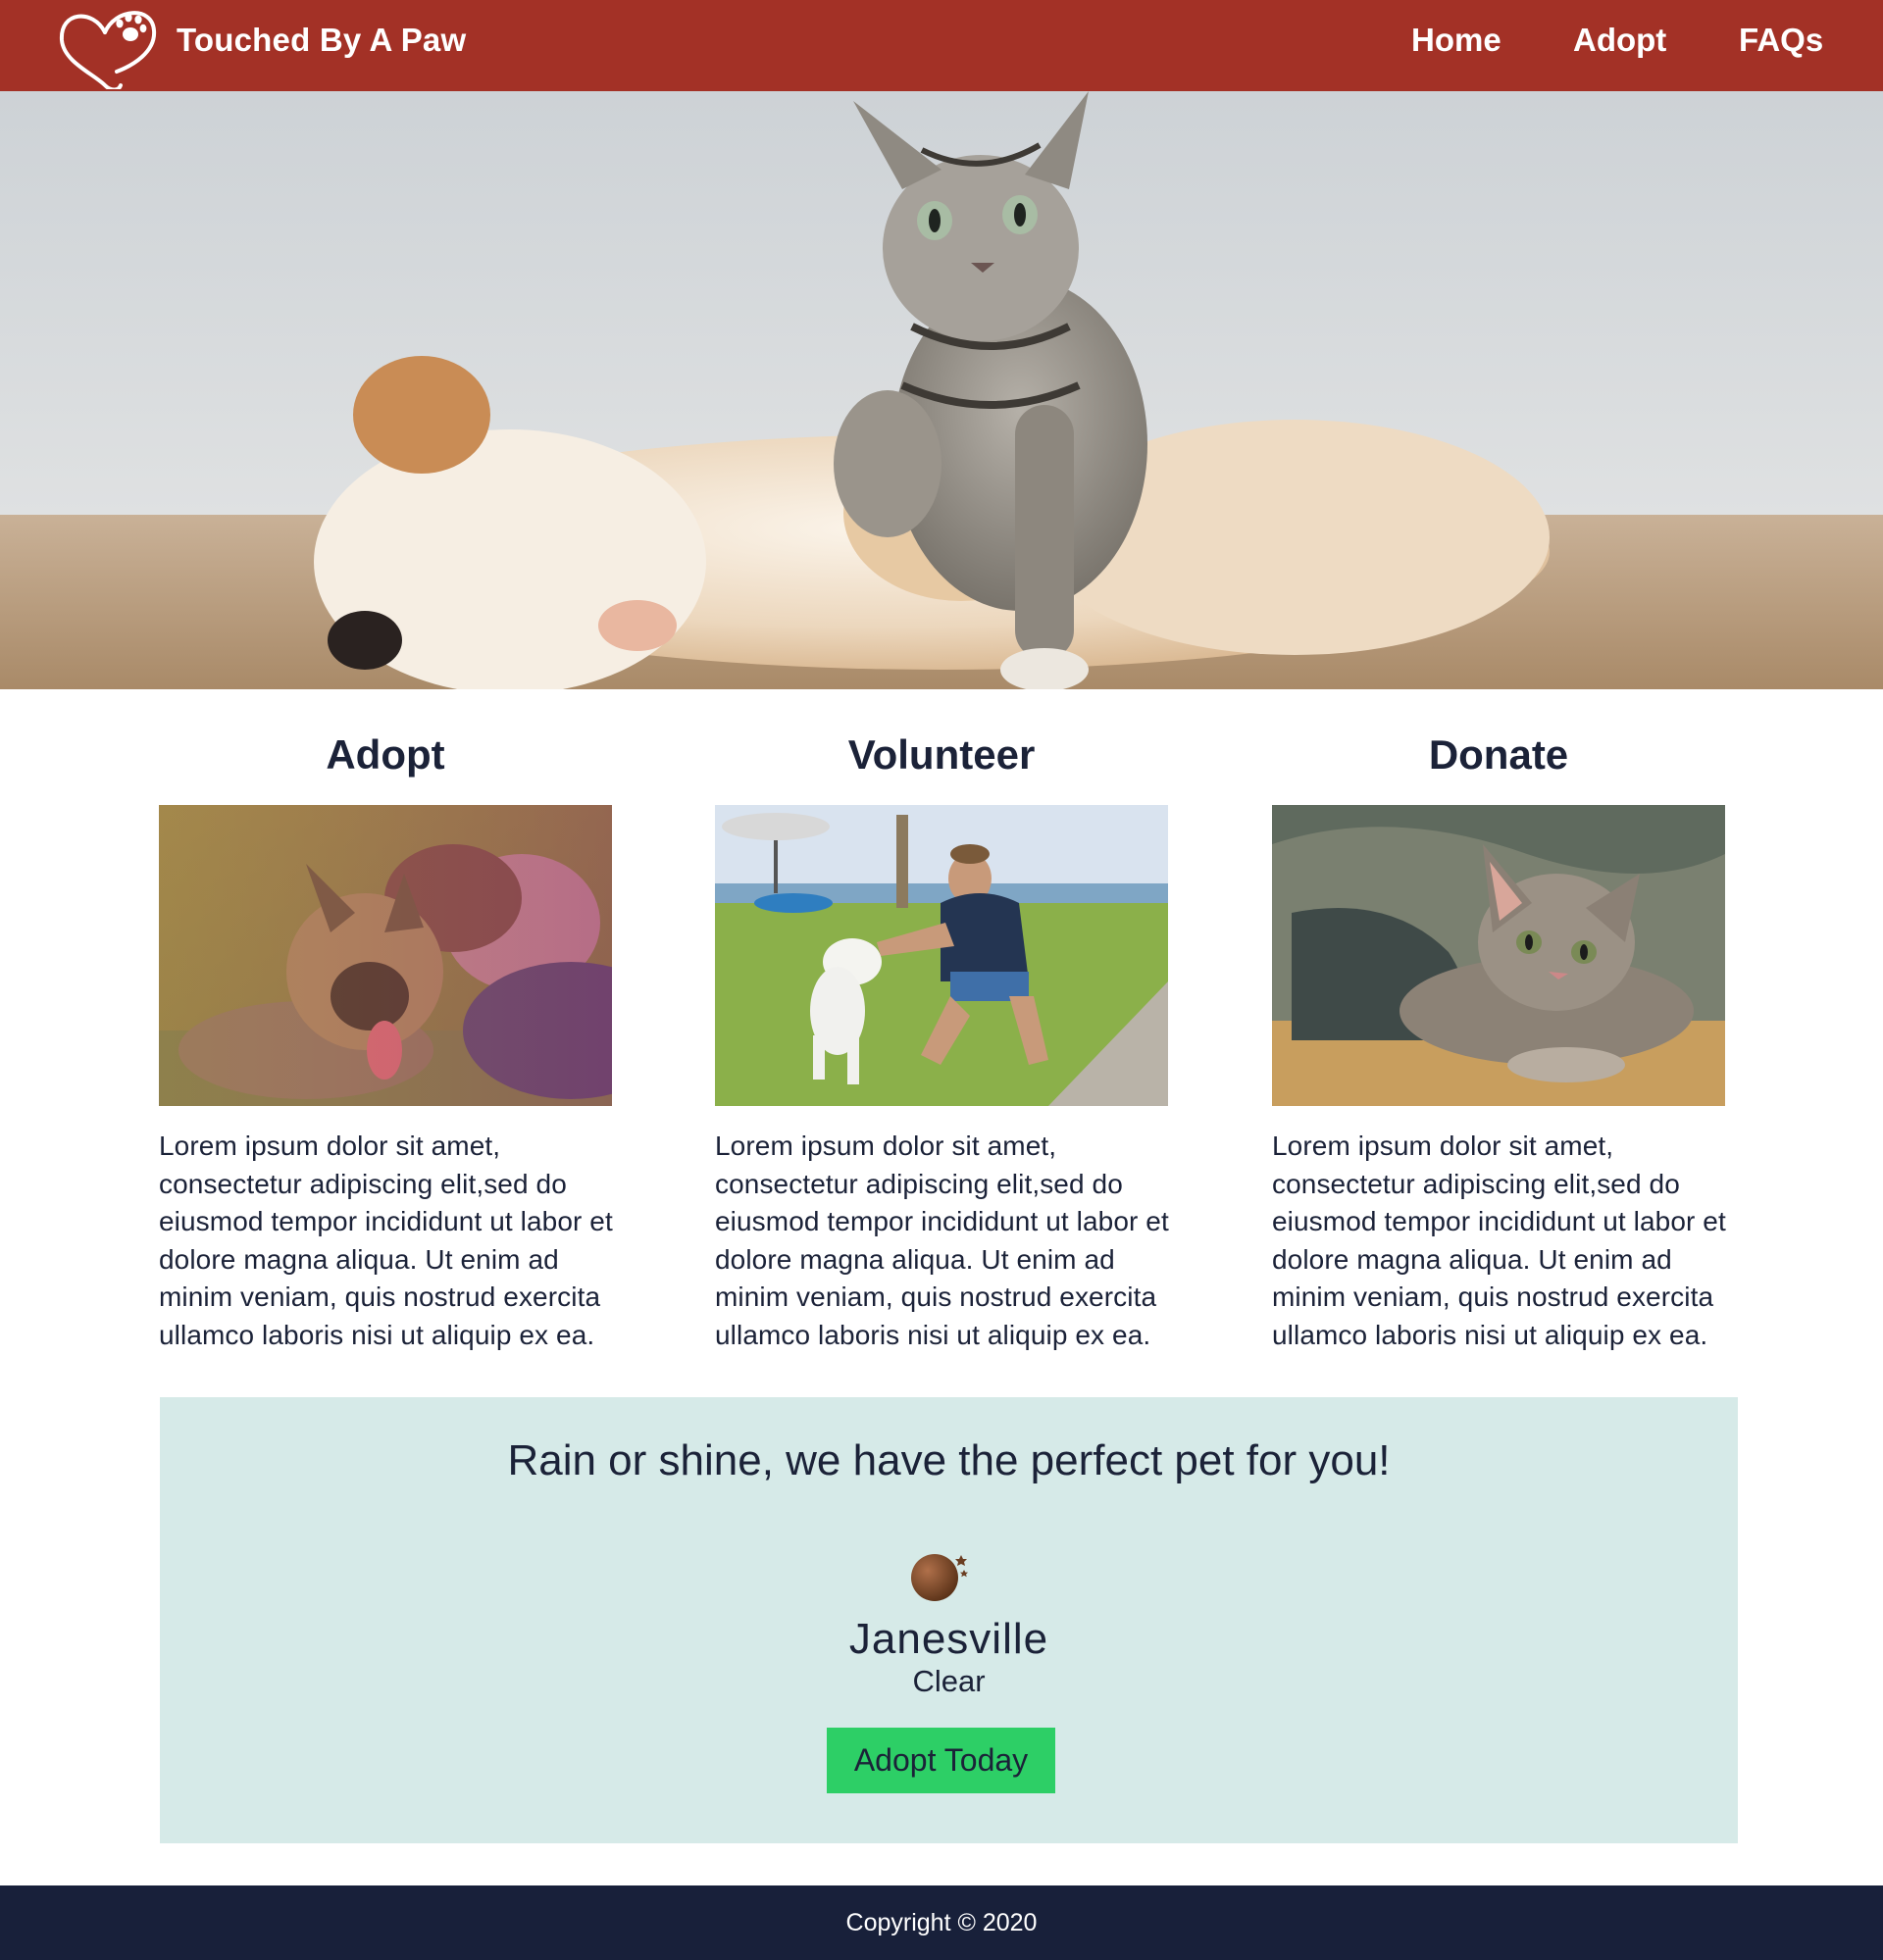  Describe the element at coordinates (1620, 40) in the screenshot. I see `nav-adopt: Adopt` at that location.